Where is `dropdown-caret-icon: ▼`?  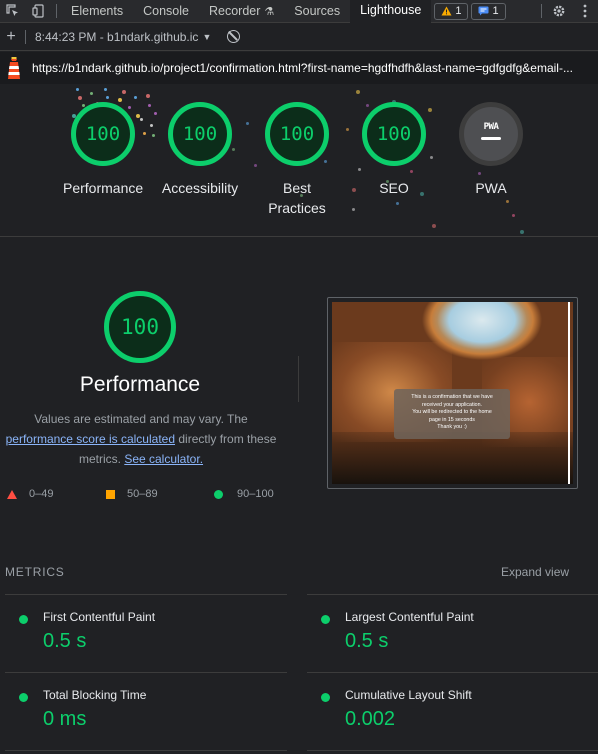
dropdown-caret-icon: ▼ is located at coordinates (206, 37).